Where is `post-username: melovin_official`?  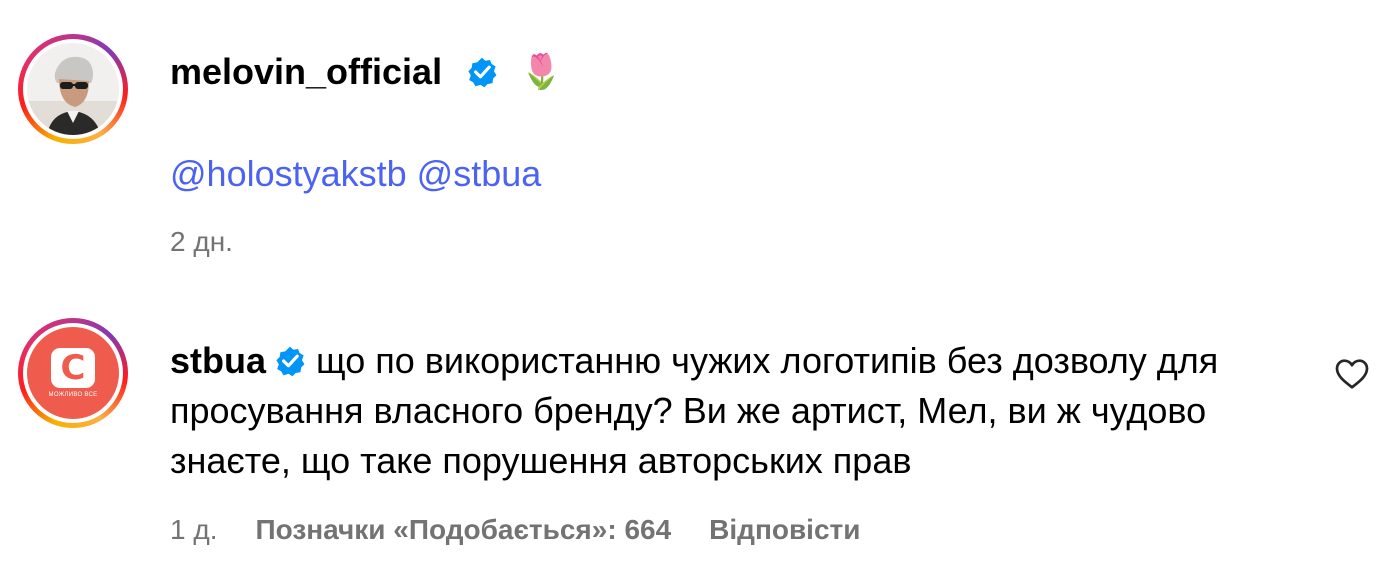 post-username: melovin_official is located at coordinates (306, 72).